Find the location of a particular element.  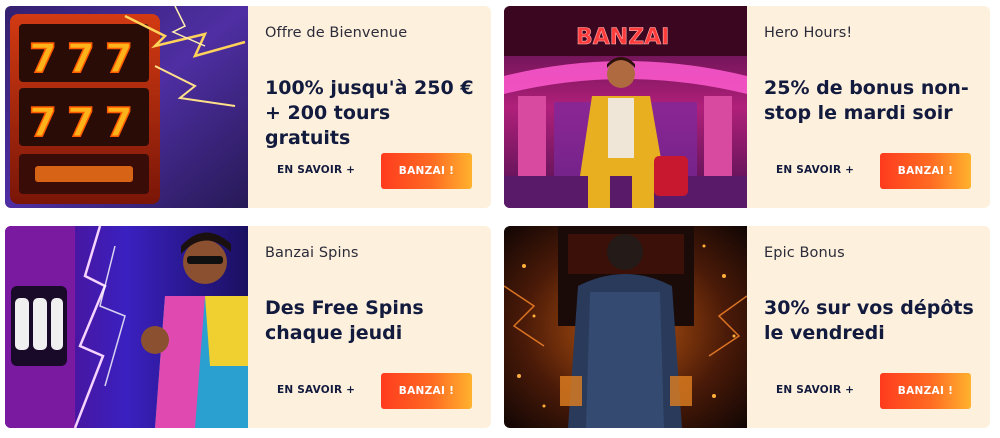

promo-title: Des Free Spins chaque jeudi is located at coordinates (344, 320).